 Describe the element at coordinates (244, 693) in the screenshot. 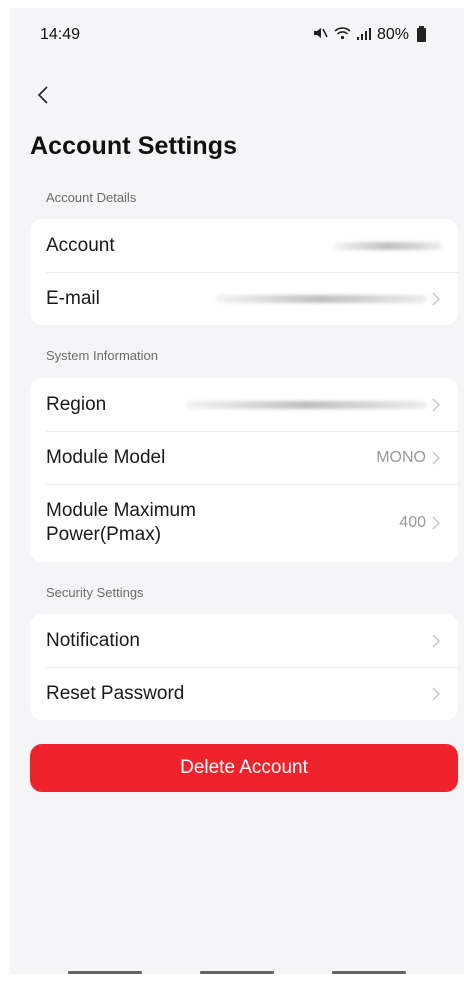

I see `reset-password-row: Reset Password` at that location.